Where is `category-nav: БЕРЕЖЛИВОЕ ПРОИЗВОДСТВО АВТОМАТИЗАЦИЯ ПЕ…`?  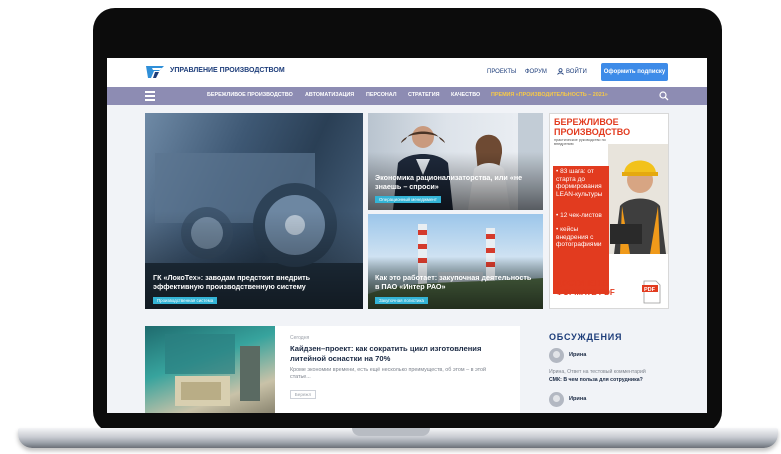 category-nav: БЕРЕЖЛИВОЕ ПРОИЗВОДСТВО АВТОМАТИЗАЦИЯ ПЕ… is located at coordinates (407, 96).